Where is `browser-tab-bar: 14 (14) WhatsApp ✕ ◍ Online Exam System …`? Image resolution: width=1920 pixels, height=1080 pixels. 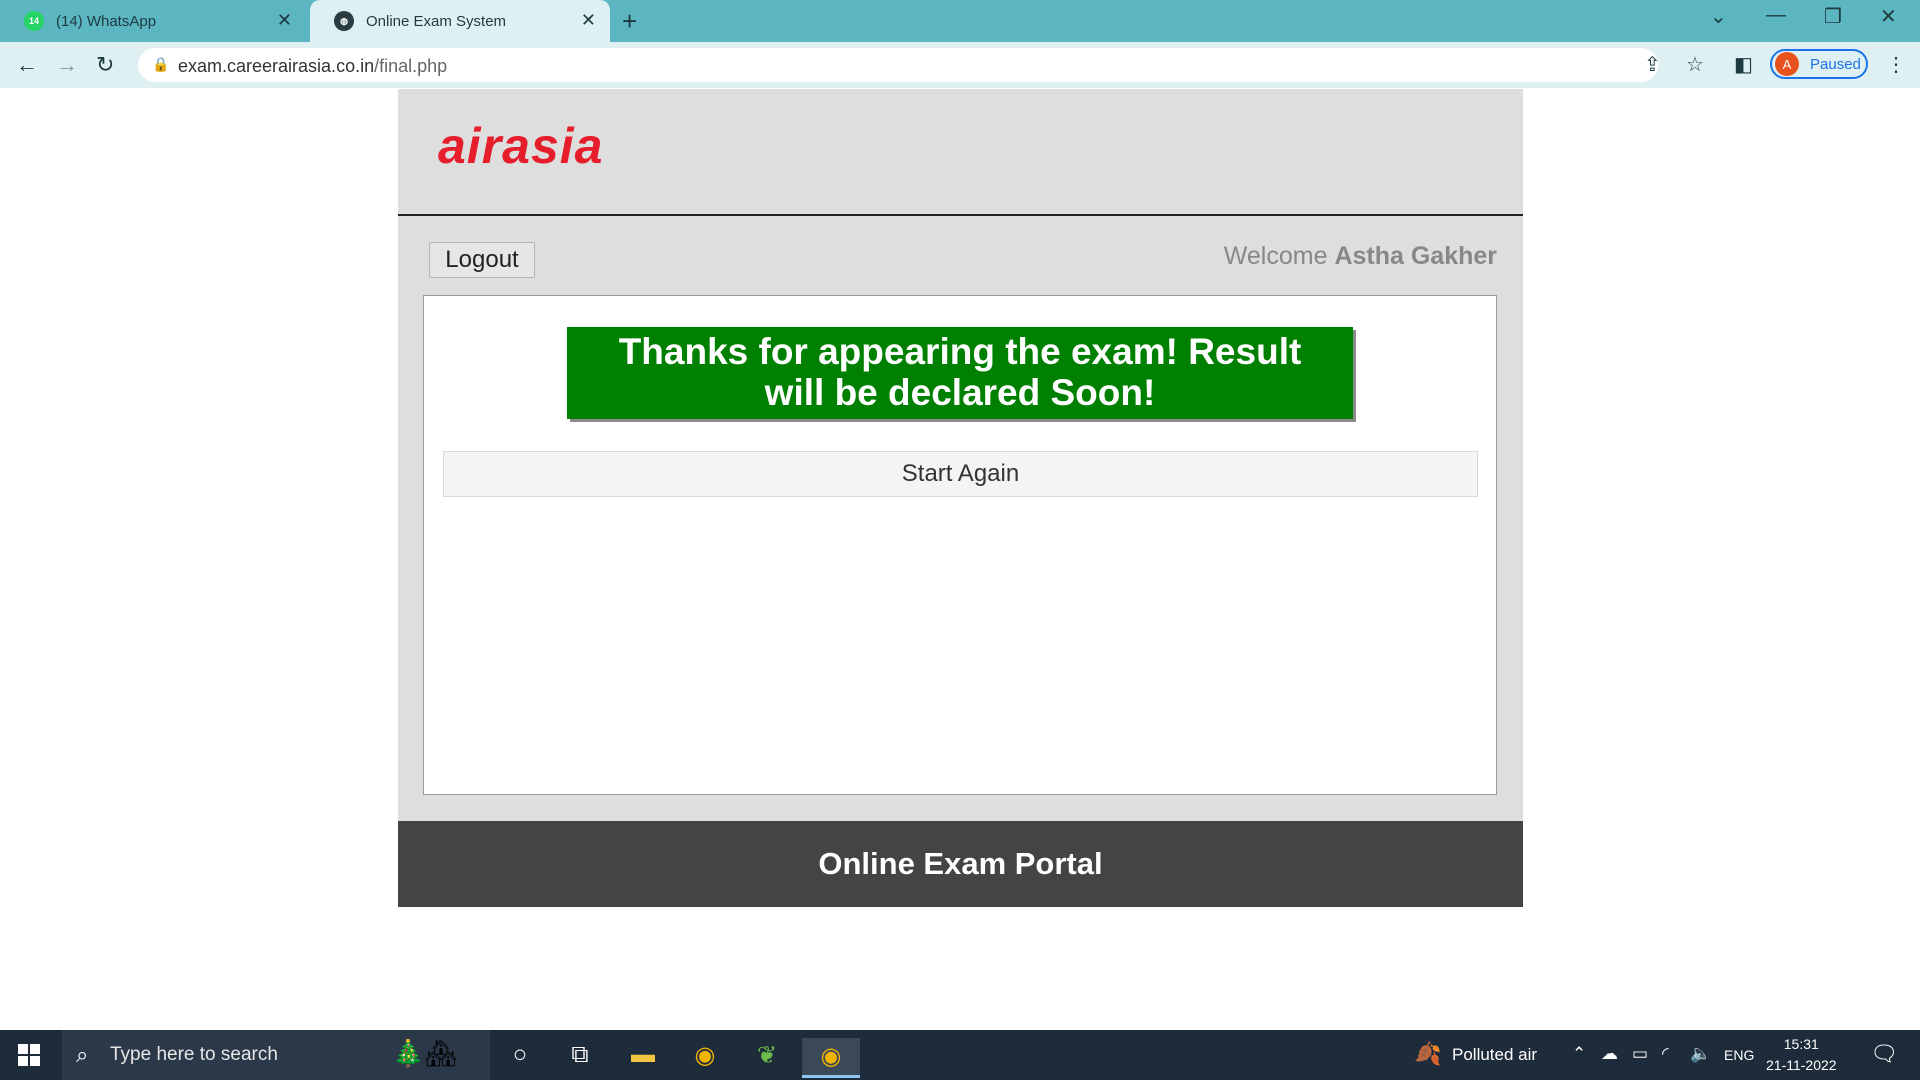
browser-tab-bar: 14 (14) WhatsApp ✕ ◍ Online Exam System … is located at coordinates (960, 21).